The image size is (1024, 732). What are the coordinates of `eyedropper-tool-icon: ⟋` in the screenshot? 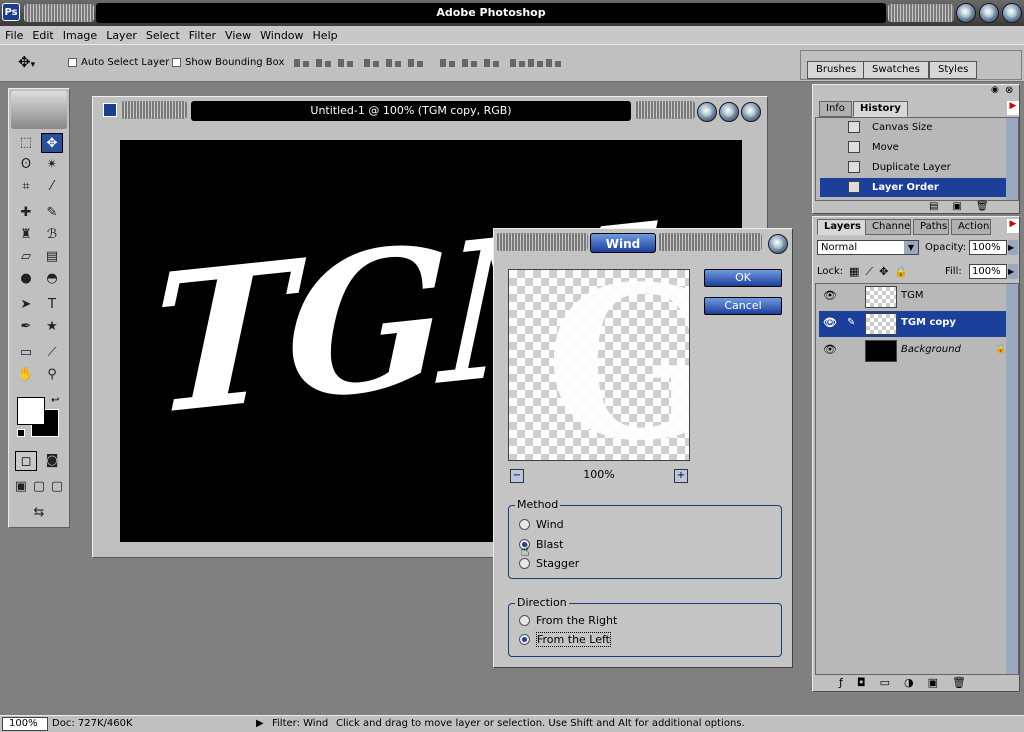 It's located at (52, 353).